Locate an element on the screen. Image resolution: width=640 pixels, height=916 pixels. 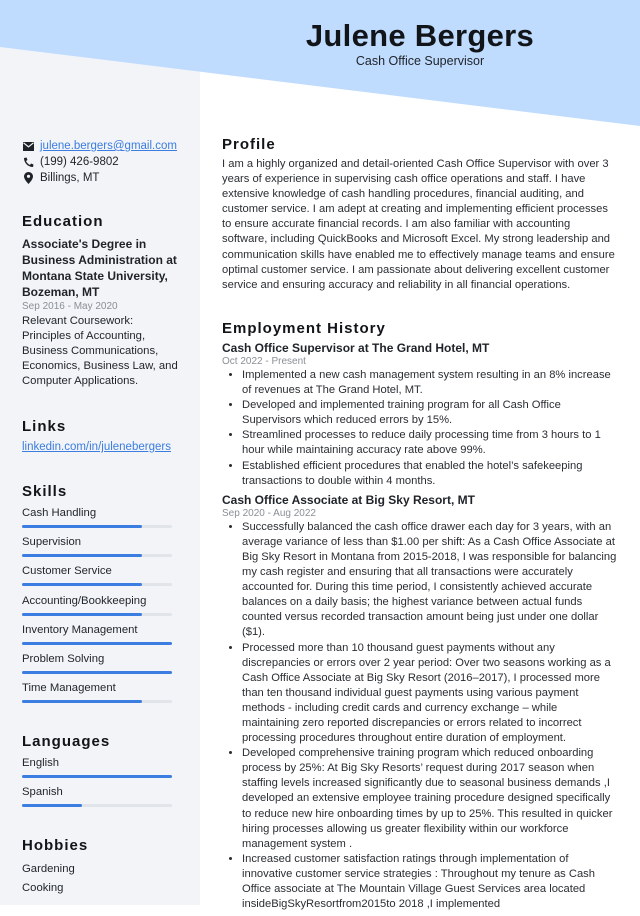
languages-list: English Spanish is located at coordinates (101, 785).